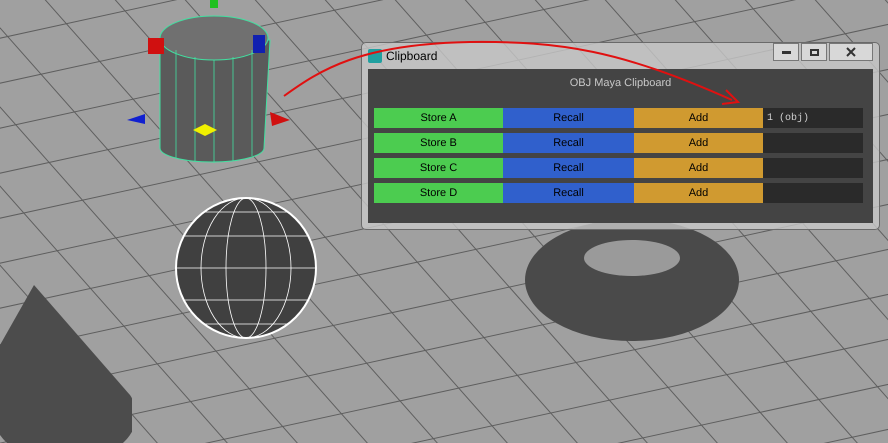 The width and height of the screenshot is (888, 443). Describe the element at coordinates (788, 119) in the screenshot. I see `contents-text: 1 (obj)` at that location.